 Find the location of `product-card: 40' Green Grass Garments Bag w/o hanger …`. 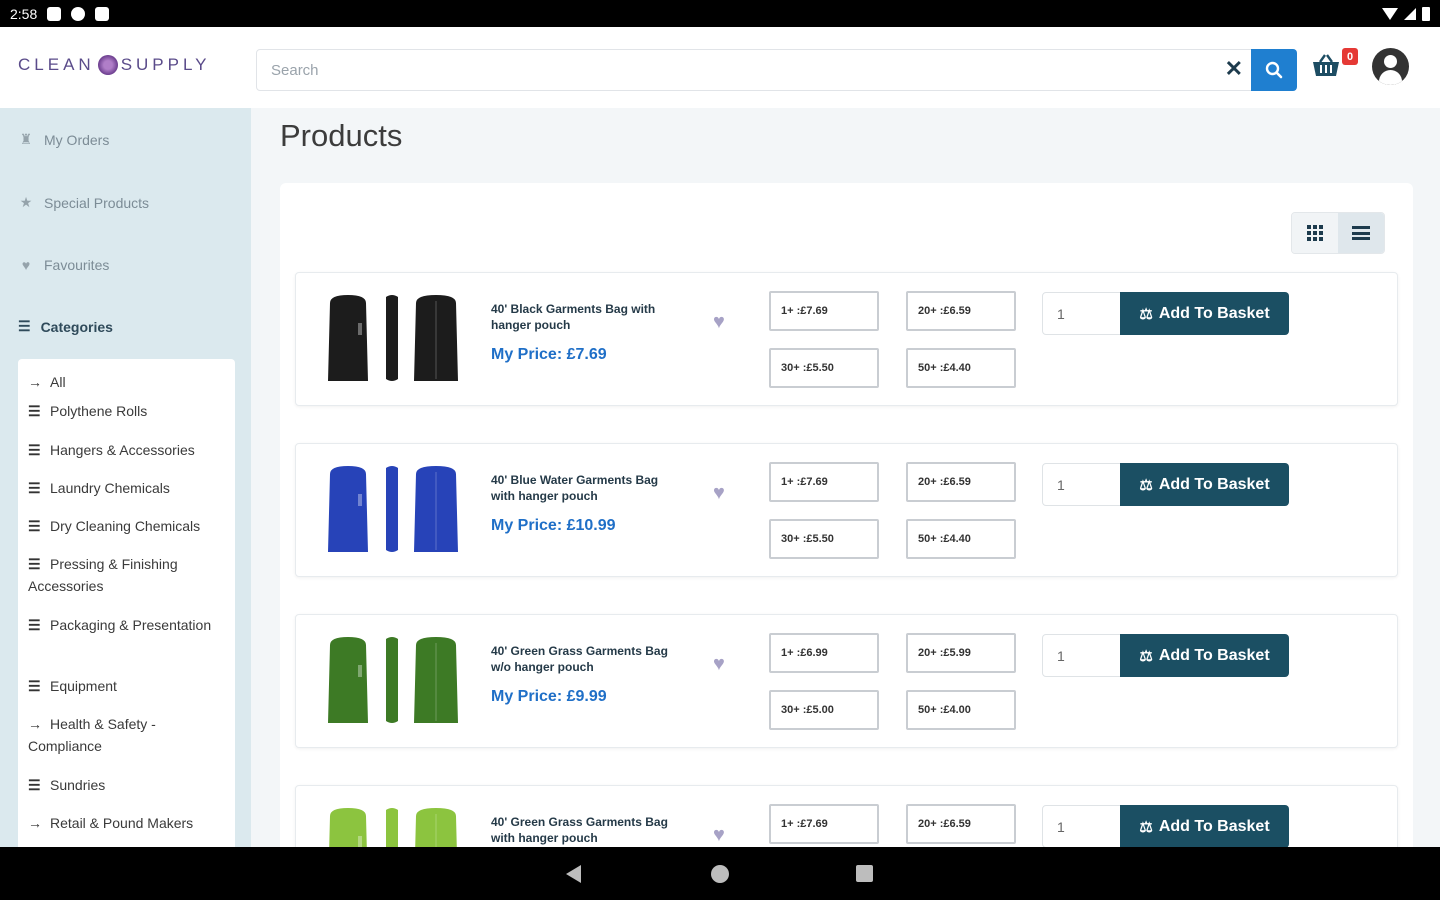

product-card: 40' Green Grass Garments Bag w/o hanger … is located at coordinates (846, 681).